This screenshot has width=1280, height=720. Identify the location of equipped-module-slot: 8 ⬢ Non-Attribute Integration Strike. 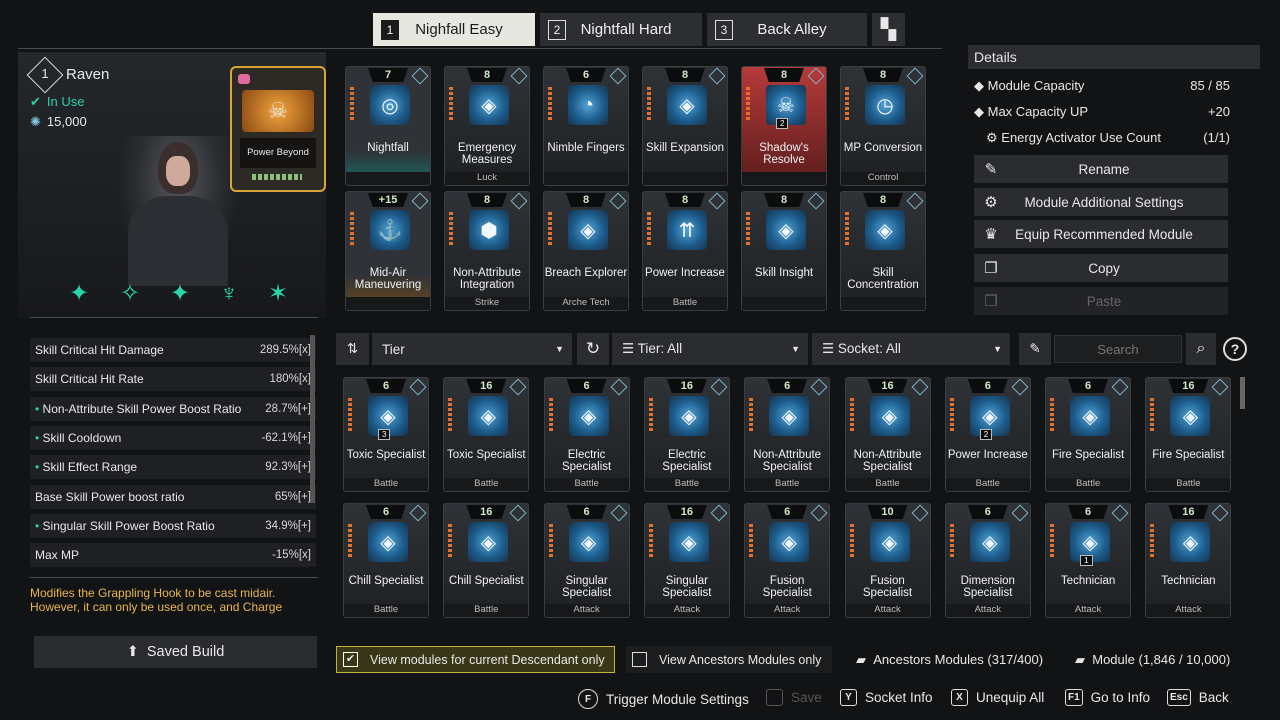
(487, 251).